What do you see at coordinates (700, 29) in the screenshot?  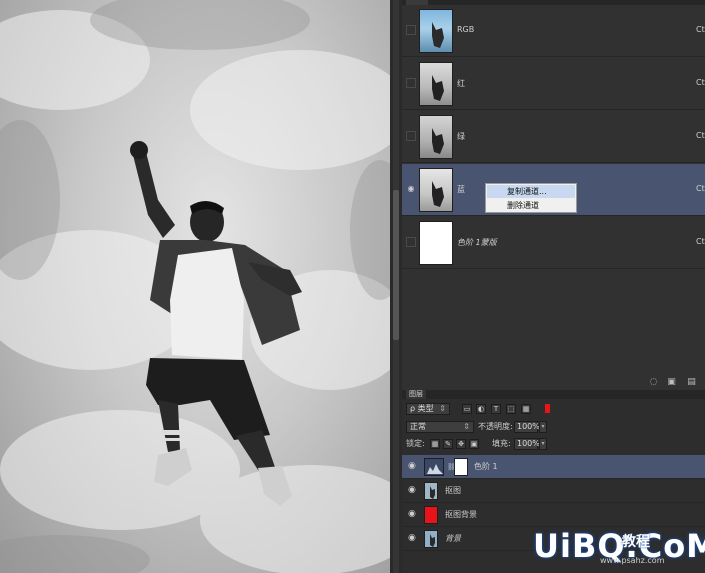 I see `channel-shortcut: Ctrl+2` at bounding box center [700, 29].